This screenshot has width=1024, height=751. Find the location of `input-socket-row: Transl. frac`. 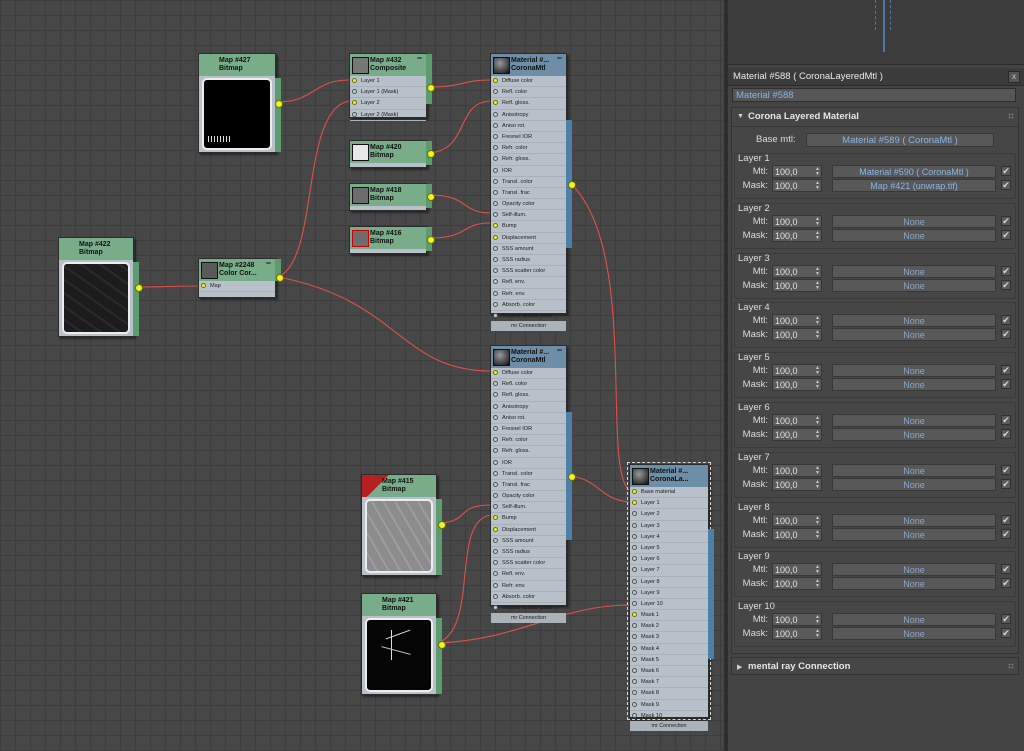

input-socket-row: Transl. frac is located at coordinates (528, 486).